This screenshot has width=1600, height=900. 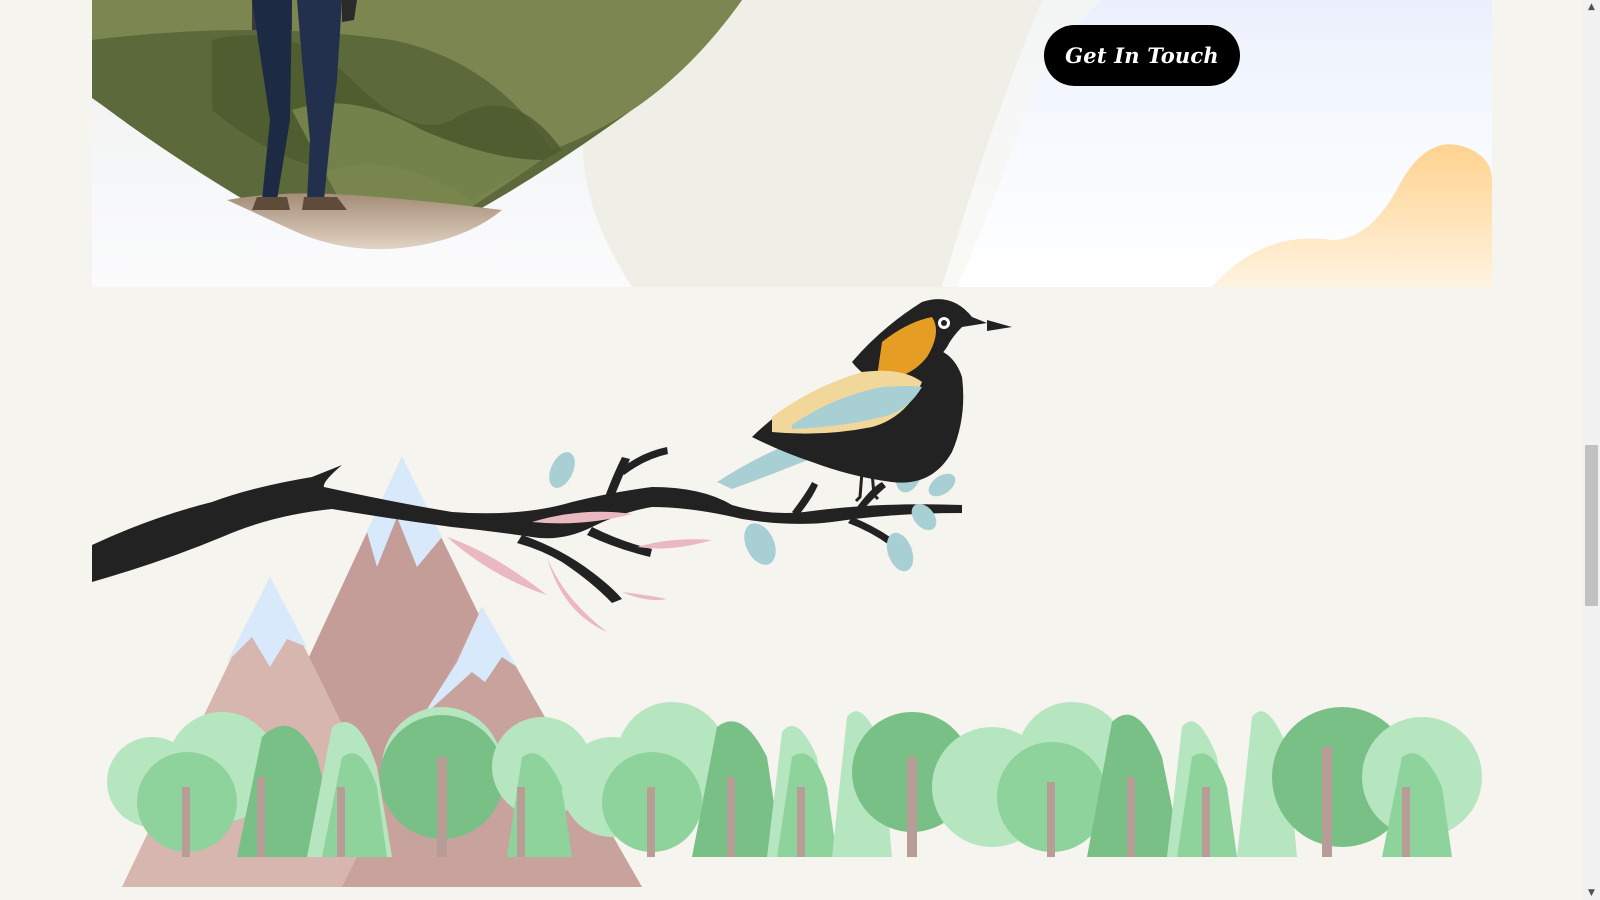 I want to click on branch, so click(x=527, y=525).